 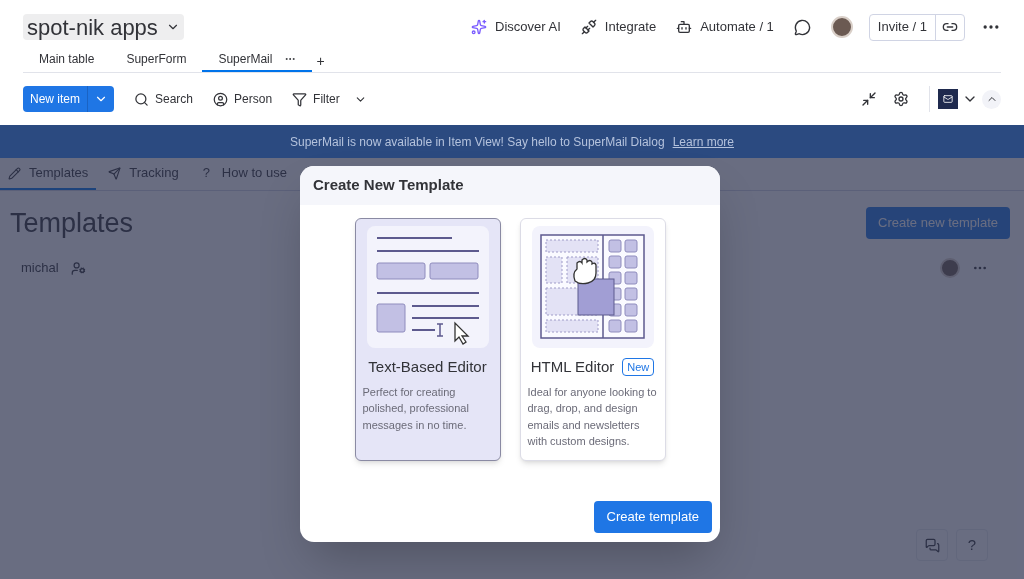 What do you see at coordinates (802, 27) in the screenshot?
I see `chat-icon` at bounding box center [802, 27].